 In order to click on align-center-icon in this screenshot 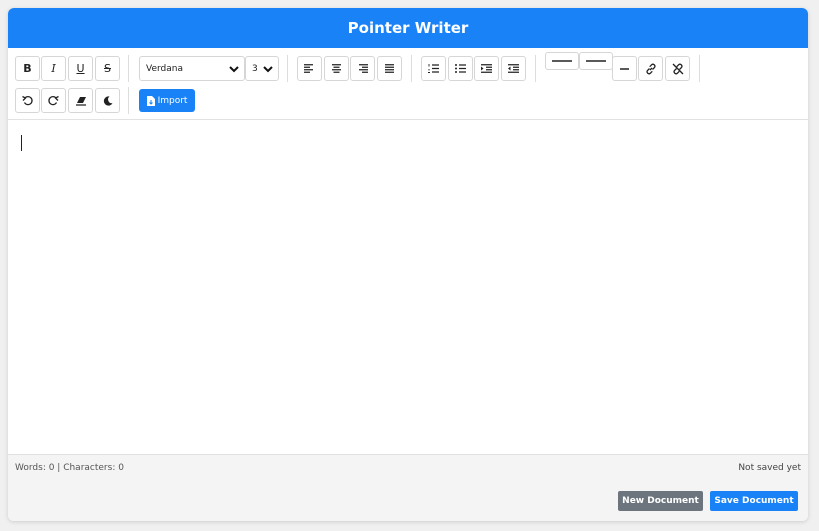, I will do `click(336, 68)`.